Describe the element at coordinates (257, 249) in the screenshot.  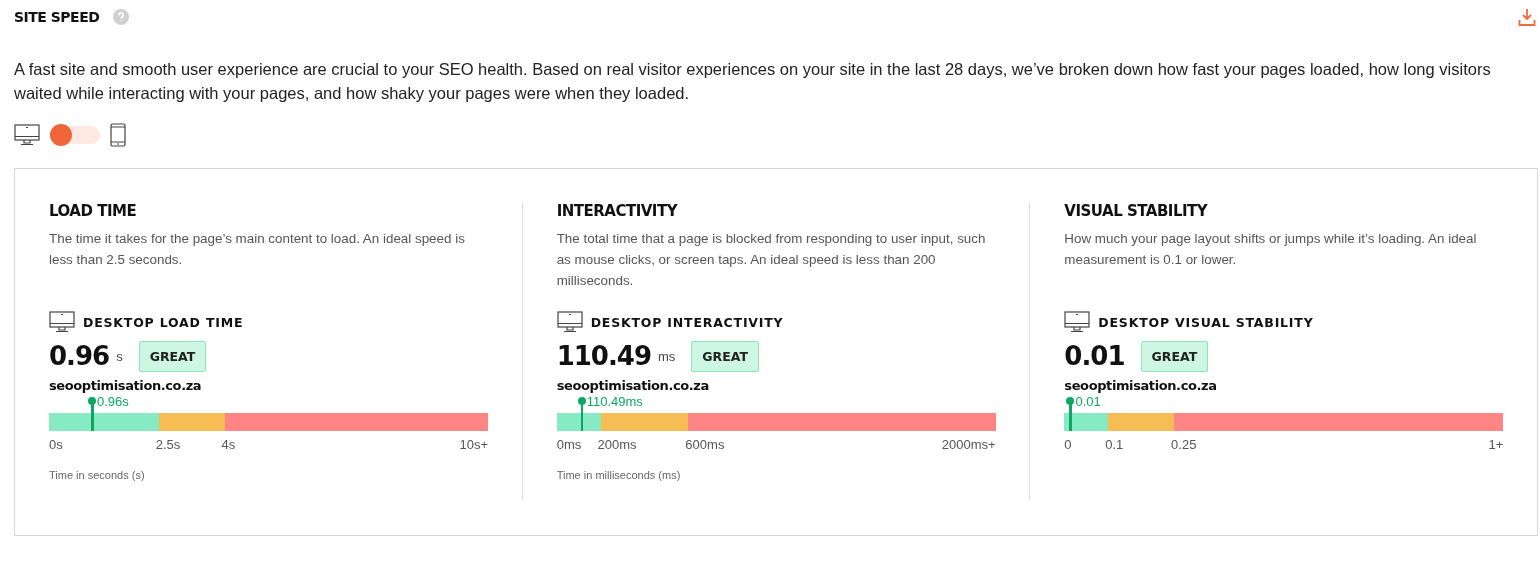
I see `metric-description: The time it takes for the page’s main content to load. An ideal speed is less than 2.5 seconds.` at that location.